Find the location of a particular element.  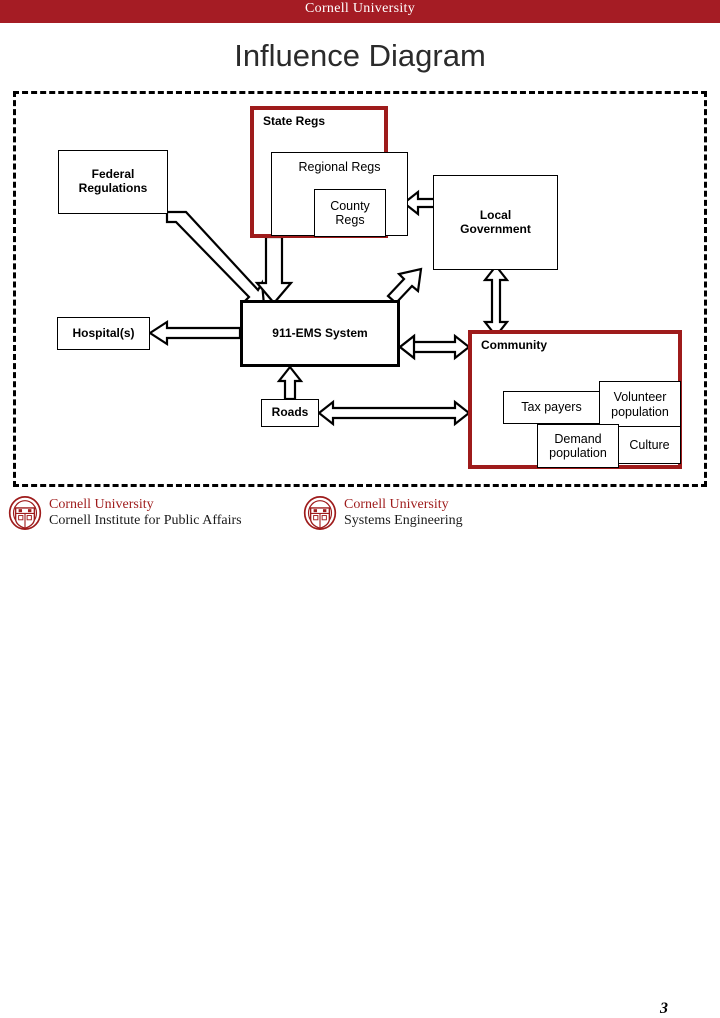

demand-population-label: Demand population is located at coordinates (578, 446).